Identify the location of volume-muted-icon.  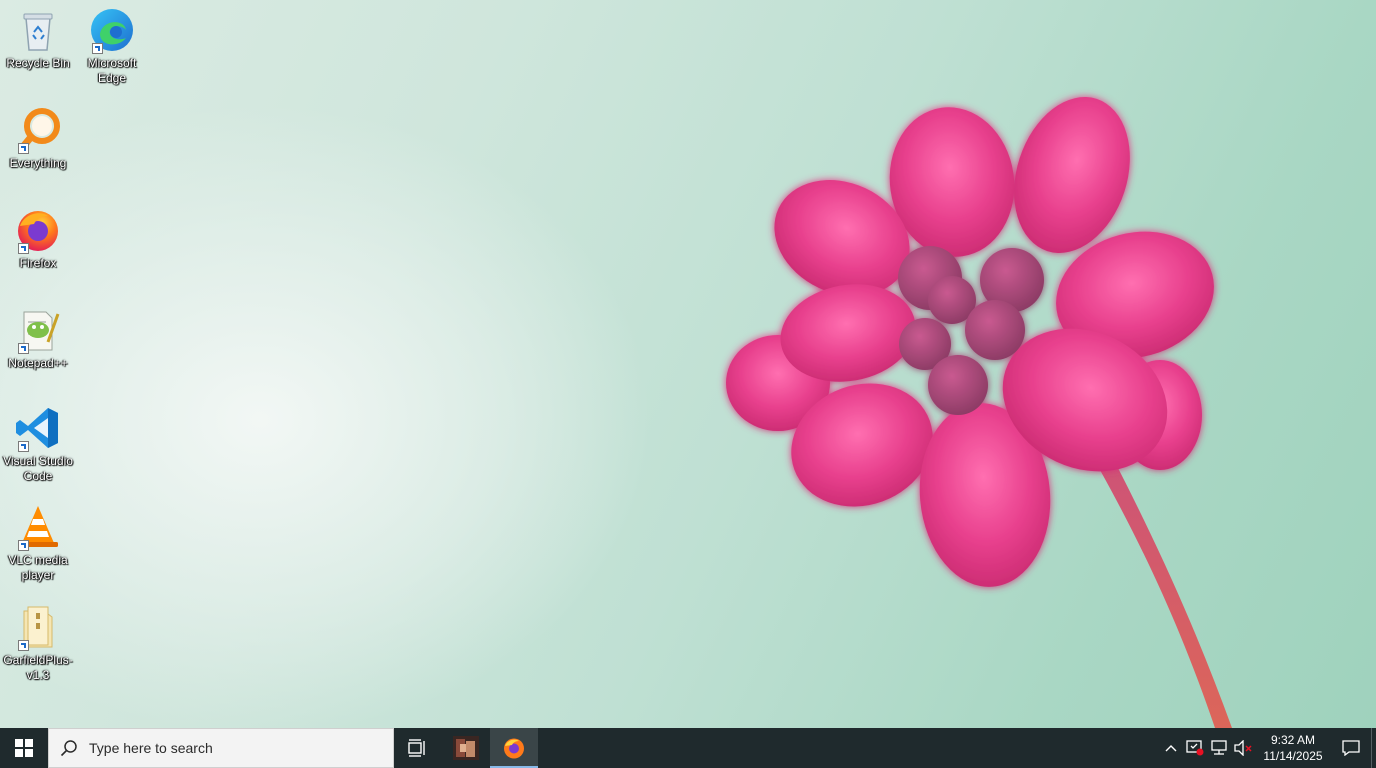
(1243, 748).